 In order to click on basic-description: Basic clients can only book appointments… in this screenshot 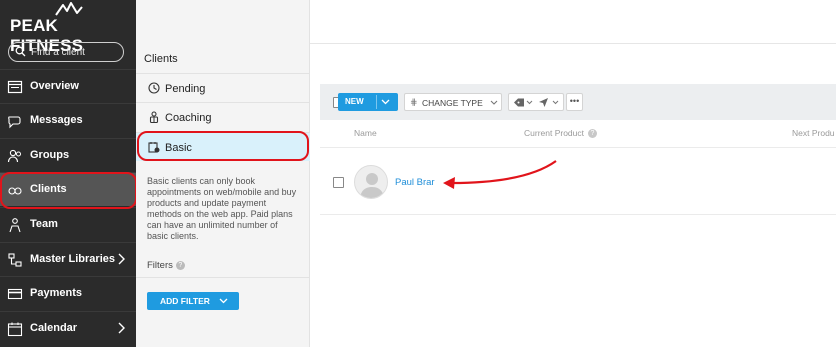, I will do `click(222, 208)`.